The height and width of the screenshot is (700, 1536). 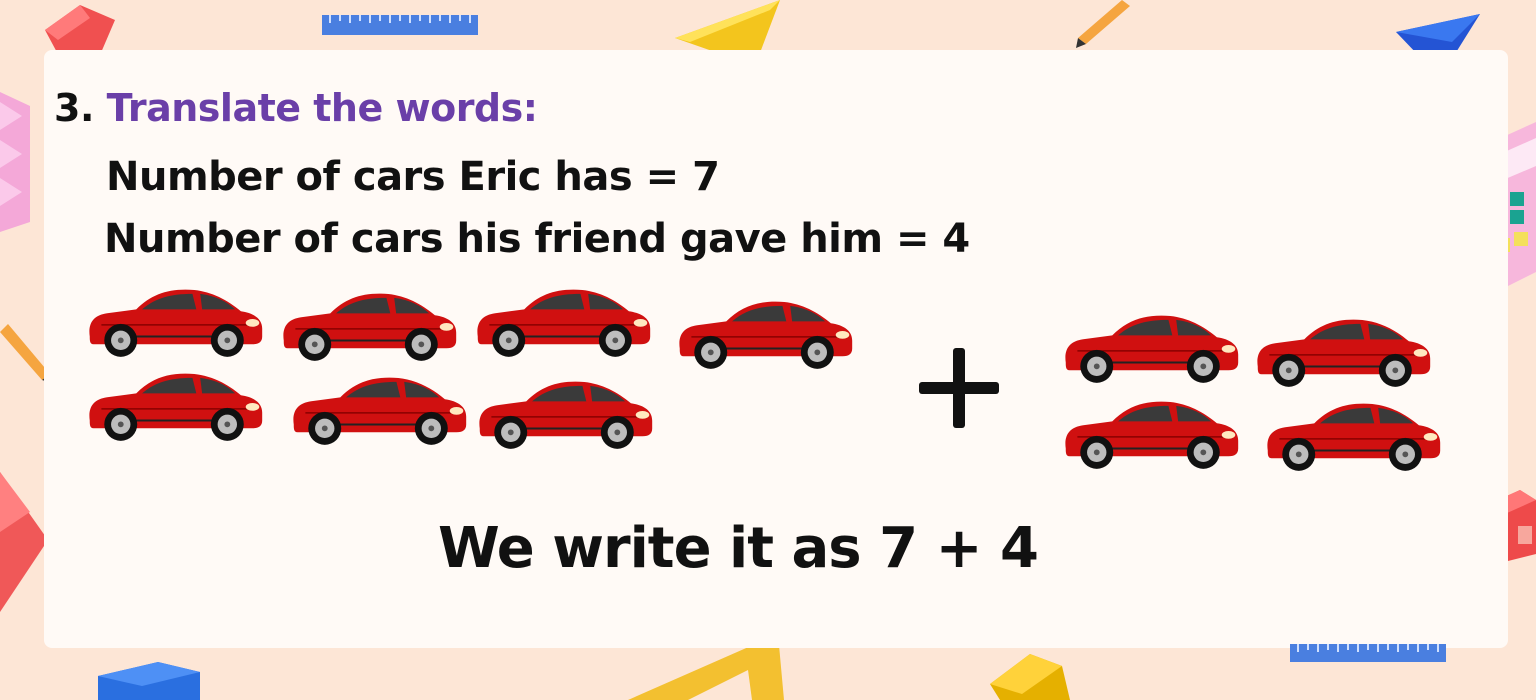 I want to click on blue-cube-icon, so click(x=149, y=681).